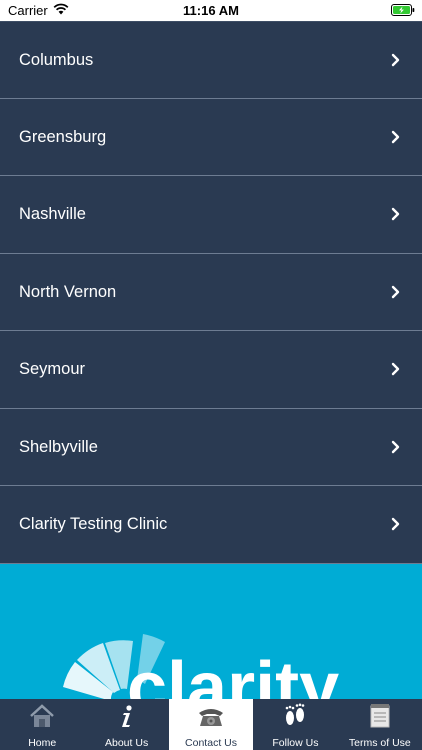 The image size is (422, 750). I want to click on notepad-icon, so click(380, 717).